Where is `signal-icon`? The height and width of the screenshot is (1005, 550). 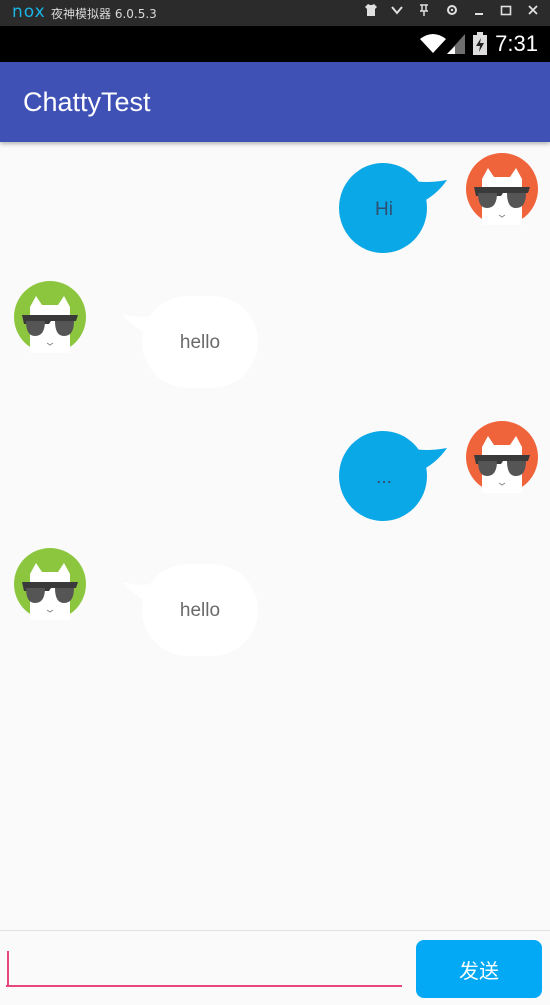
signal-icon is located at coordinates (456, 46).